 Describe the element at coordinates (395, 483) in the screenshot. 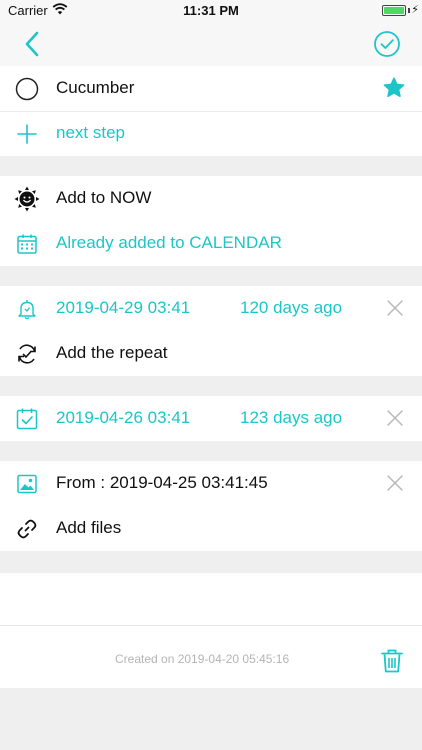

I see `clear-from-icon` at that location.